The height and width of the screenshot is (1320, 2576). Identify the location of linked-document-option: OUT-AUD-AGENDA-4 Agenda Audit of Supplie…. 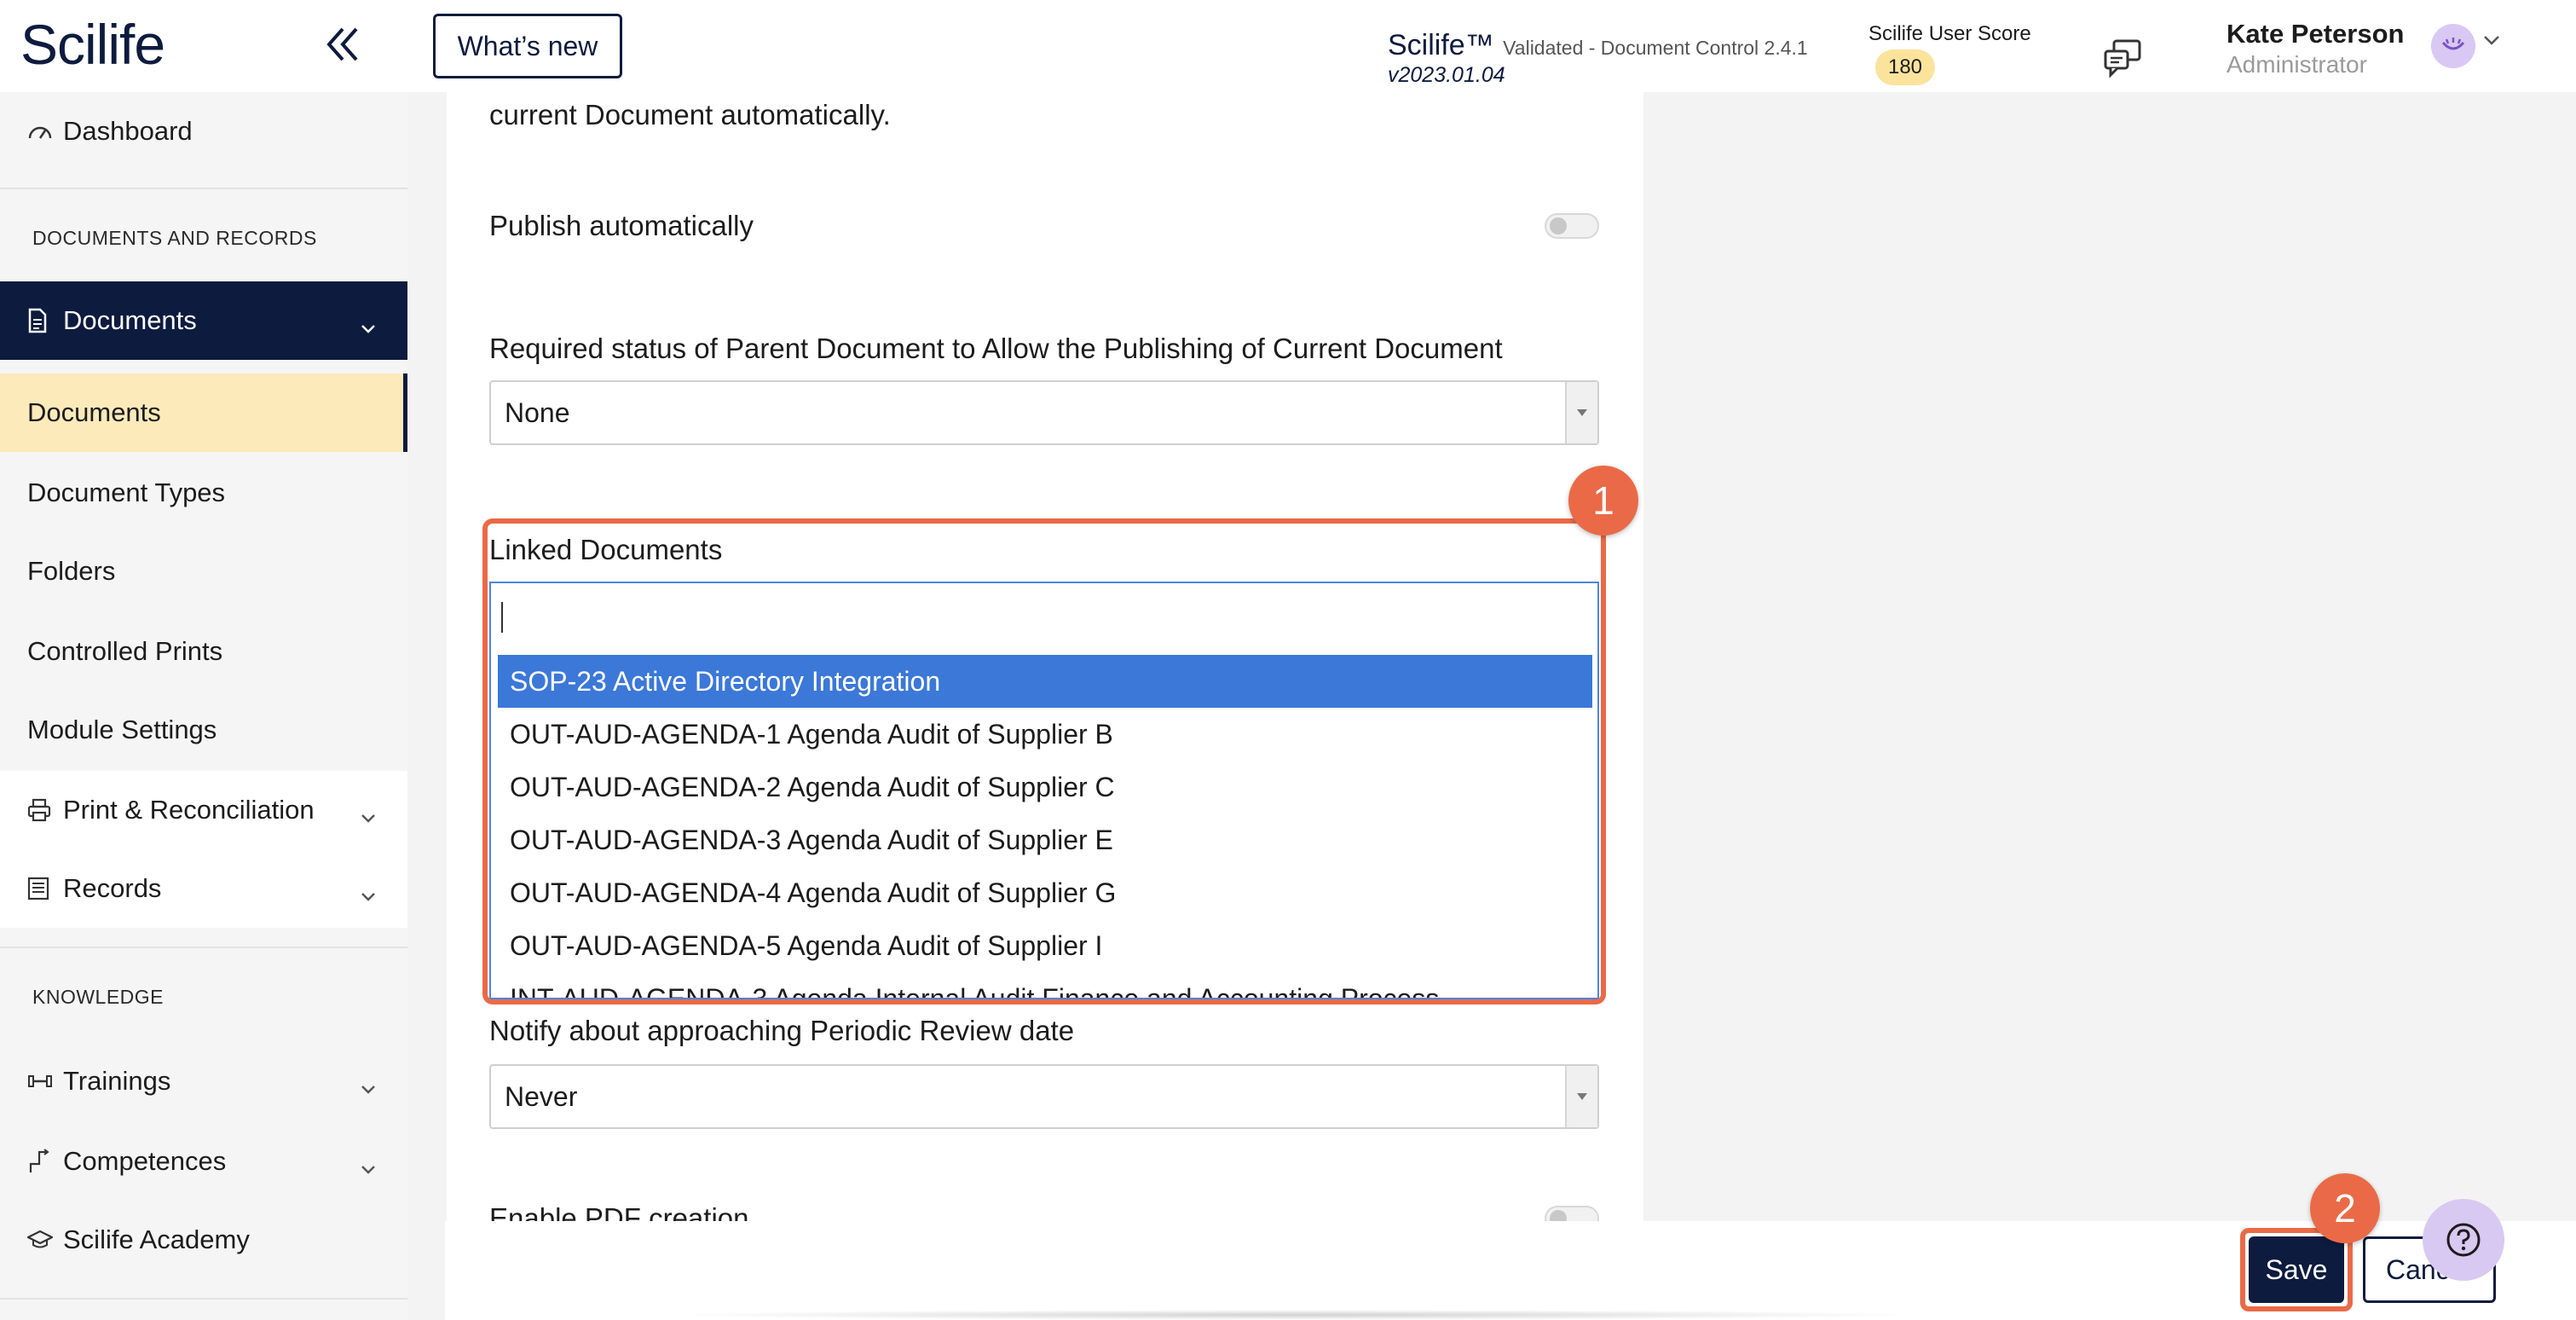
(1045, 892).